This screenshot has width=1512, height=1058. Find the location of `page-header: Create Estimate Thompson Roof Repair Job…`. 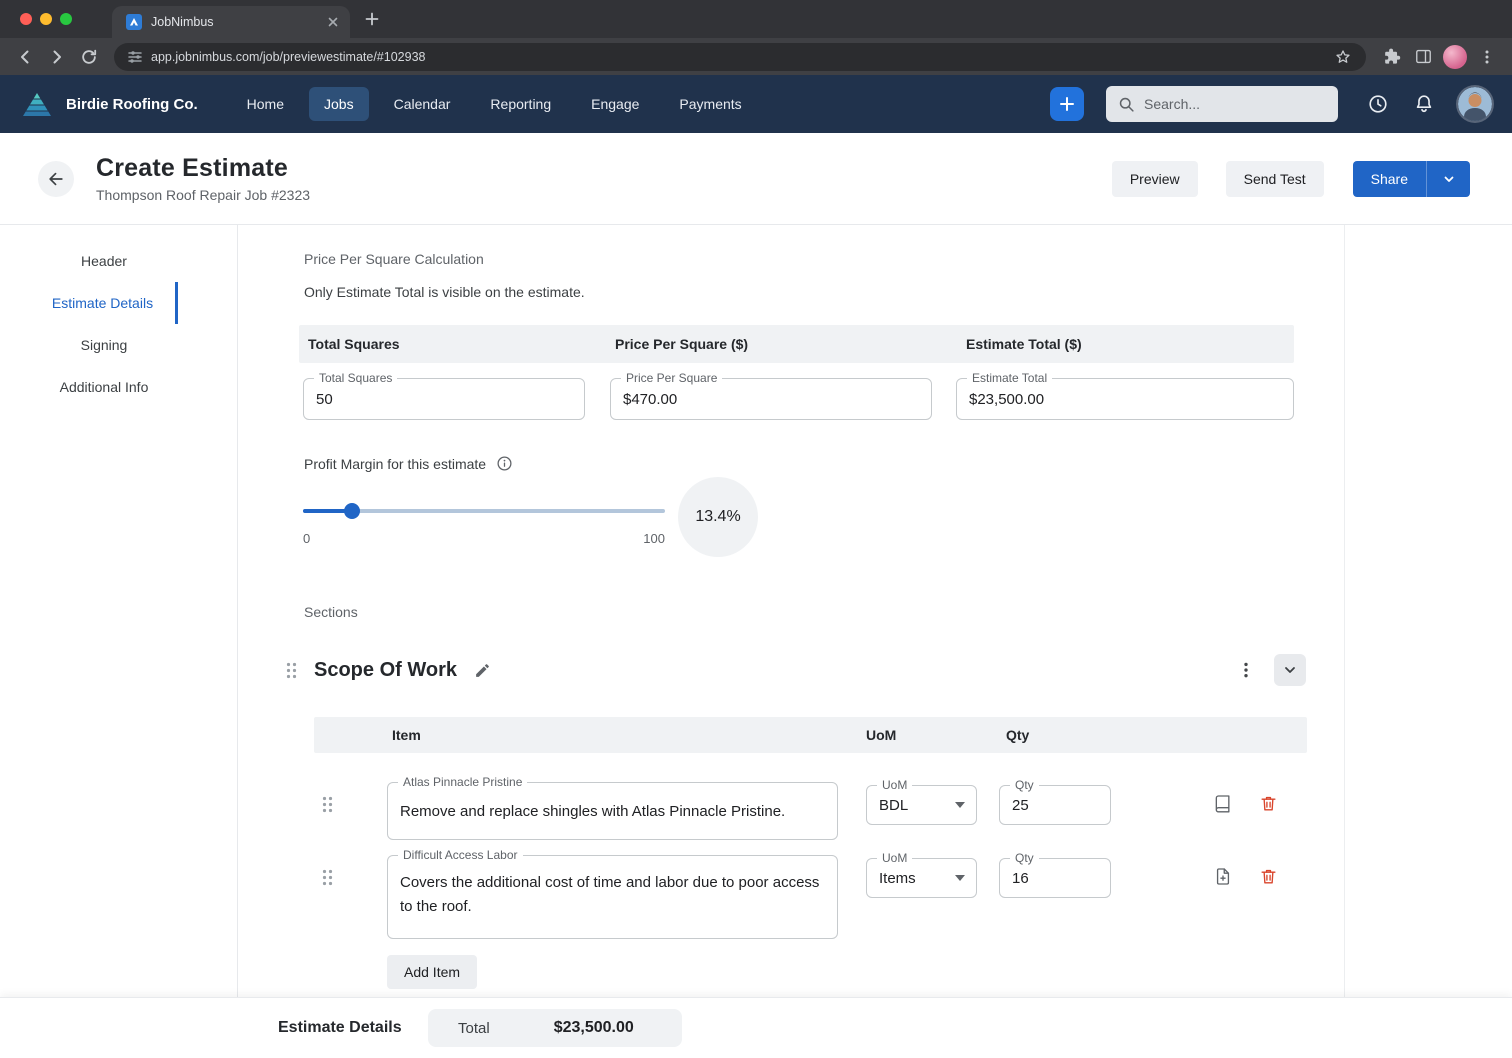

page-header: Create Estimate Thompson Roof Repair Job… is located at coordinates (756, 179).